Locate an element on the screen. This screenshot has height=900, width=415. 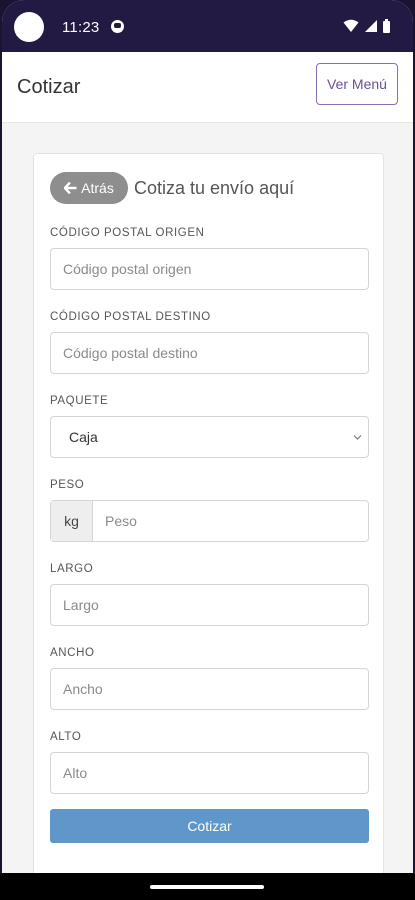
destination-placeholder: Código postal destino is located at coordinates (130, 353).